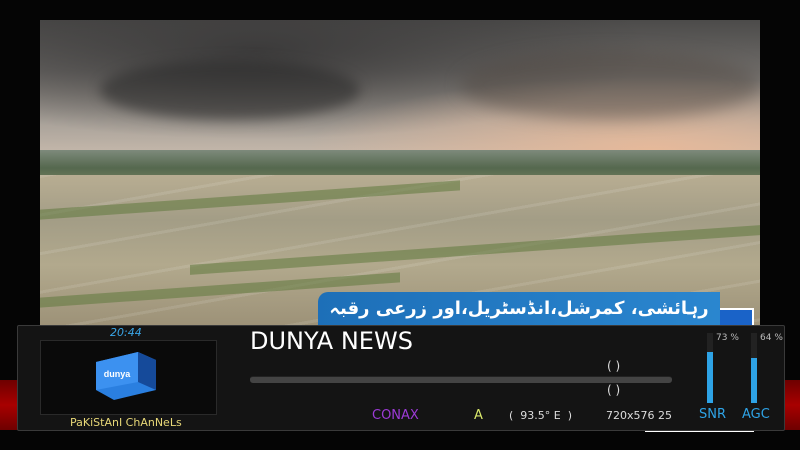 The image size is (800, 450). What do you see at coordinates (126, 332) in the screenshot?
I see `clock: 20:44` at bounding box center [126, 332].